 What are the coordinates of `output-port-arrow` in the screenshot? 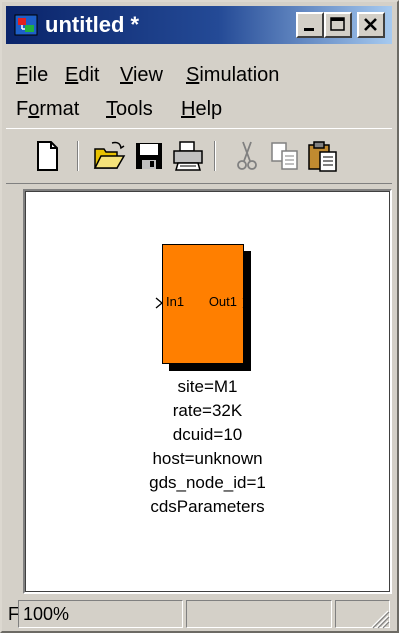 It's located at (246, 303).